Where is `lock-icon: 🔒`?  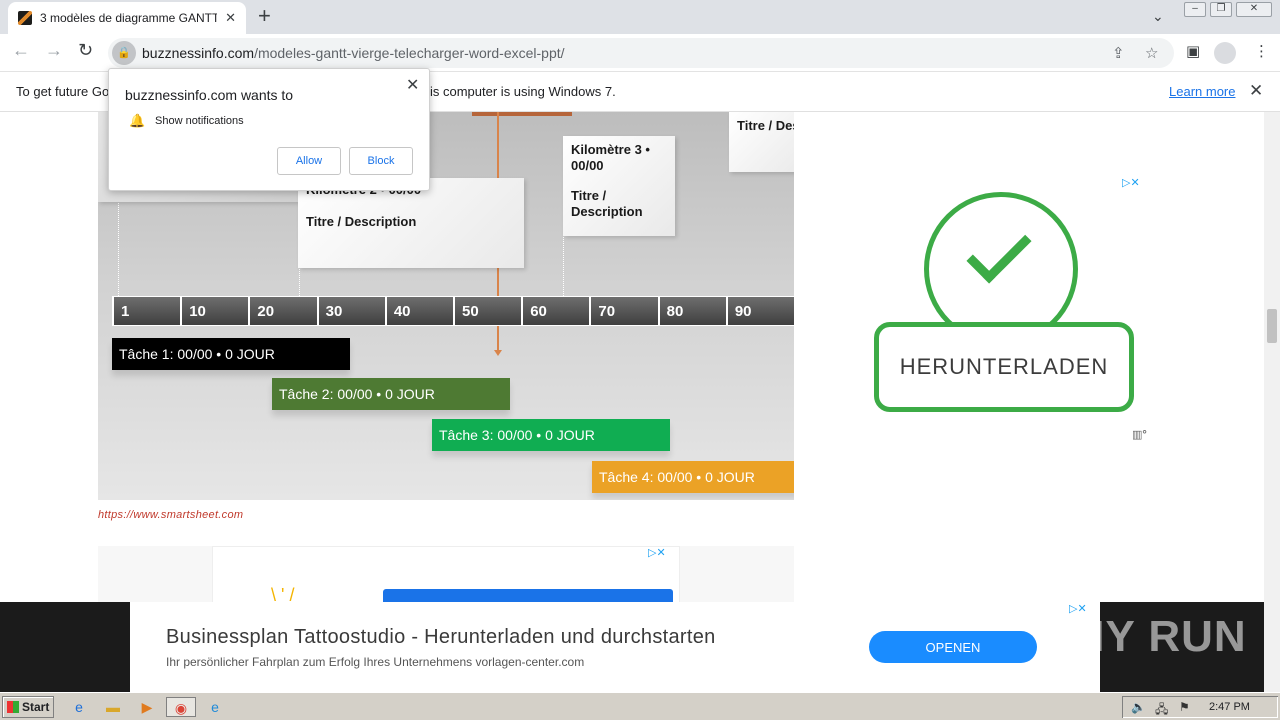
lock-icon: 🔒 is located at coordinates (124, 53).